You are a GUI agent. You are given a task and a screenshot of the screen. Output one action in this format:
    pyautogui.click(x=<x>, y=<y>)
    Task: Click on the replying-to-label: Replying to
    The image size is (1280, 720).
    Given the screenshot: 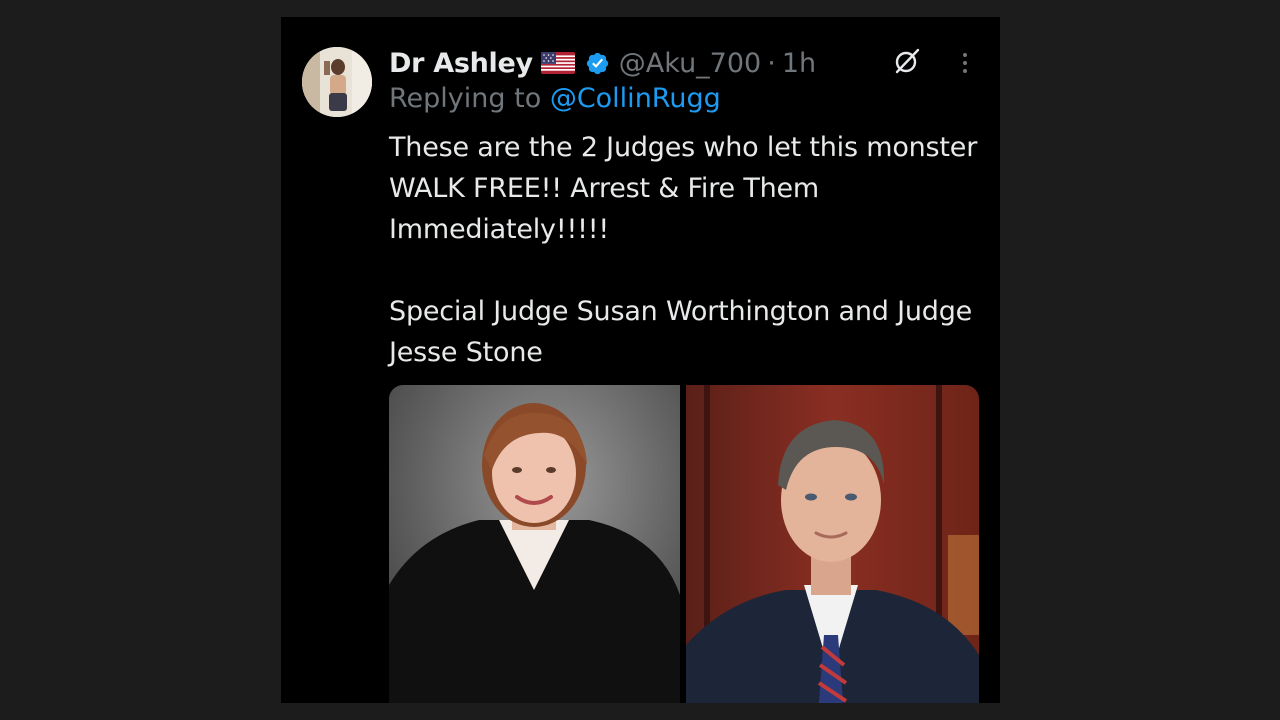 What is the action you would take?
    pyautogui.click(x=469, y=98)
    